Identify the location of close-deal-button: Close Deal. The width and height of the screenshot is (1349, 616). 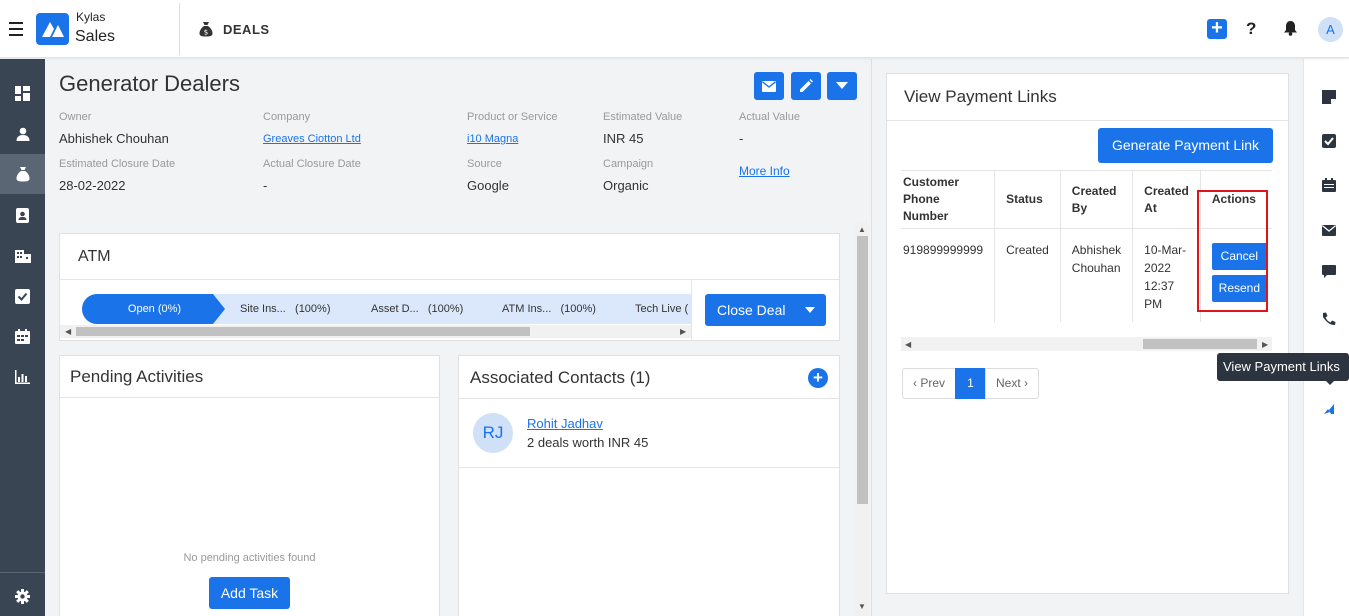
(765, 310).